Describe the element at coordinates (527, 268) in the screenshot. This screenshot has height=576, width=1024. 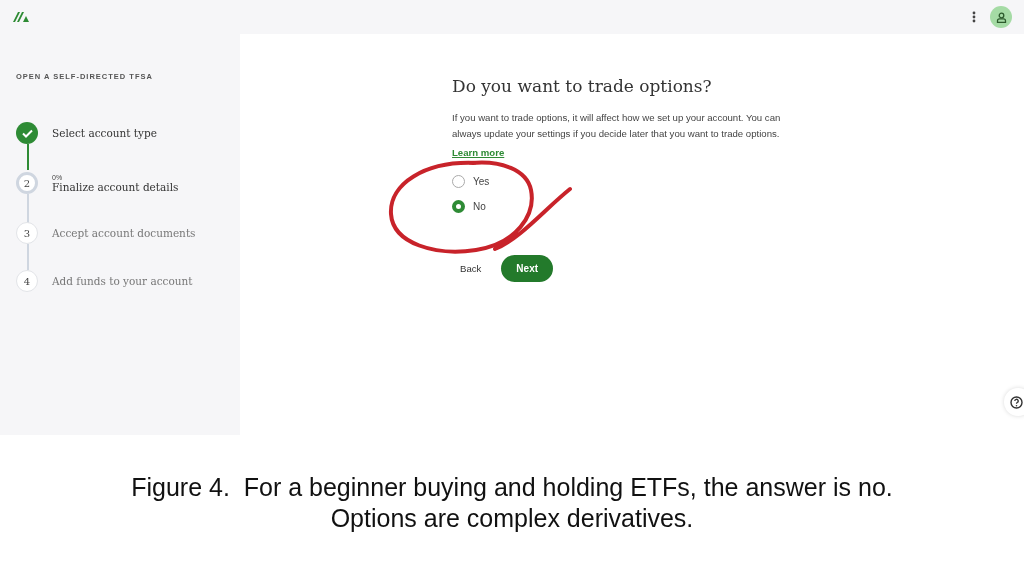
I see `next-button: Next` at that location.